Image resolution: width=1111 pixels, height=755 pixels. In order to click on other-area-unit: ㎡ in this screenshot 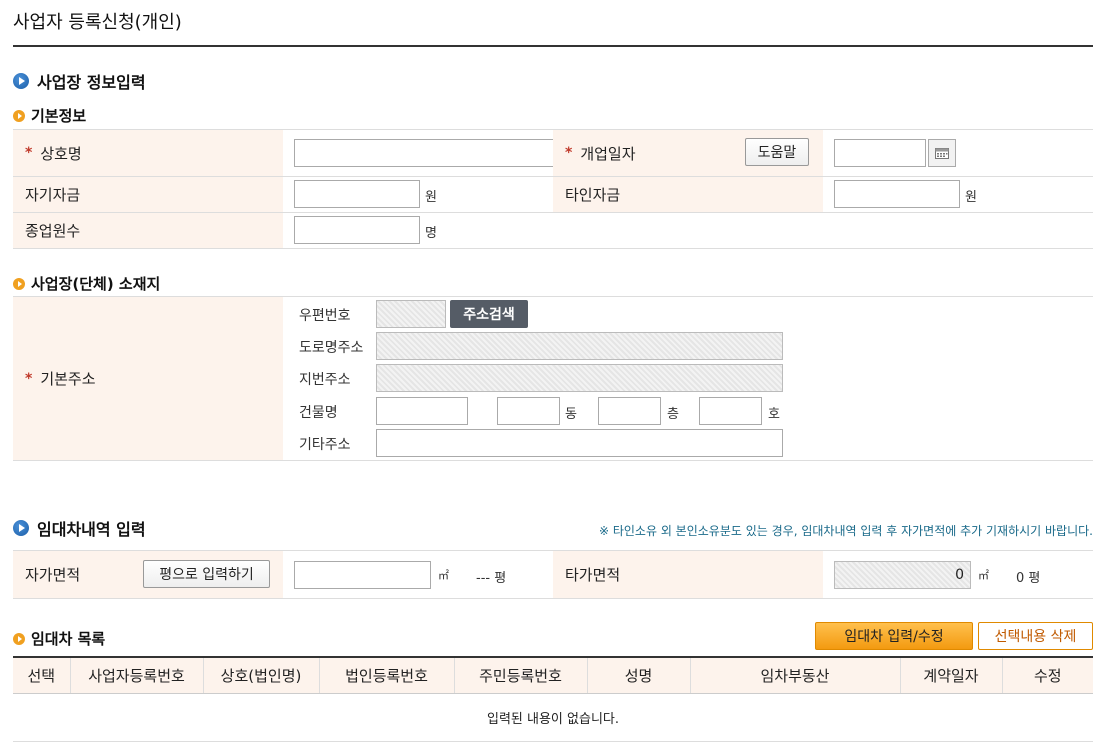, I will do `click(983, 575)`.